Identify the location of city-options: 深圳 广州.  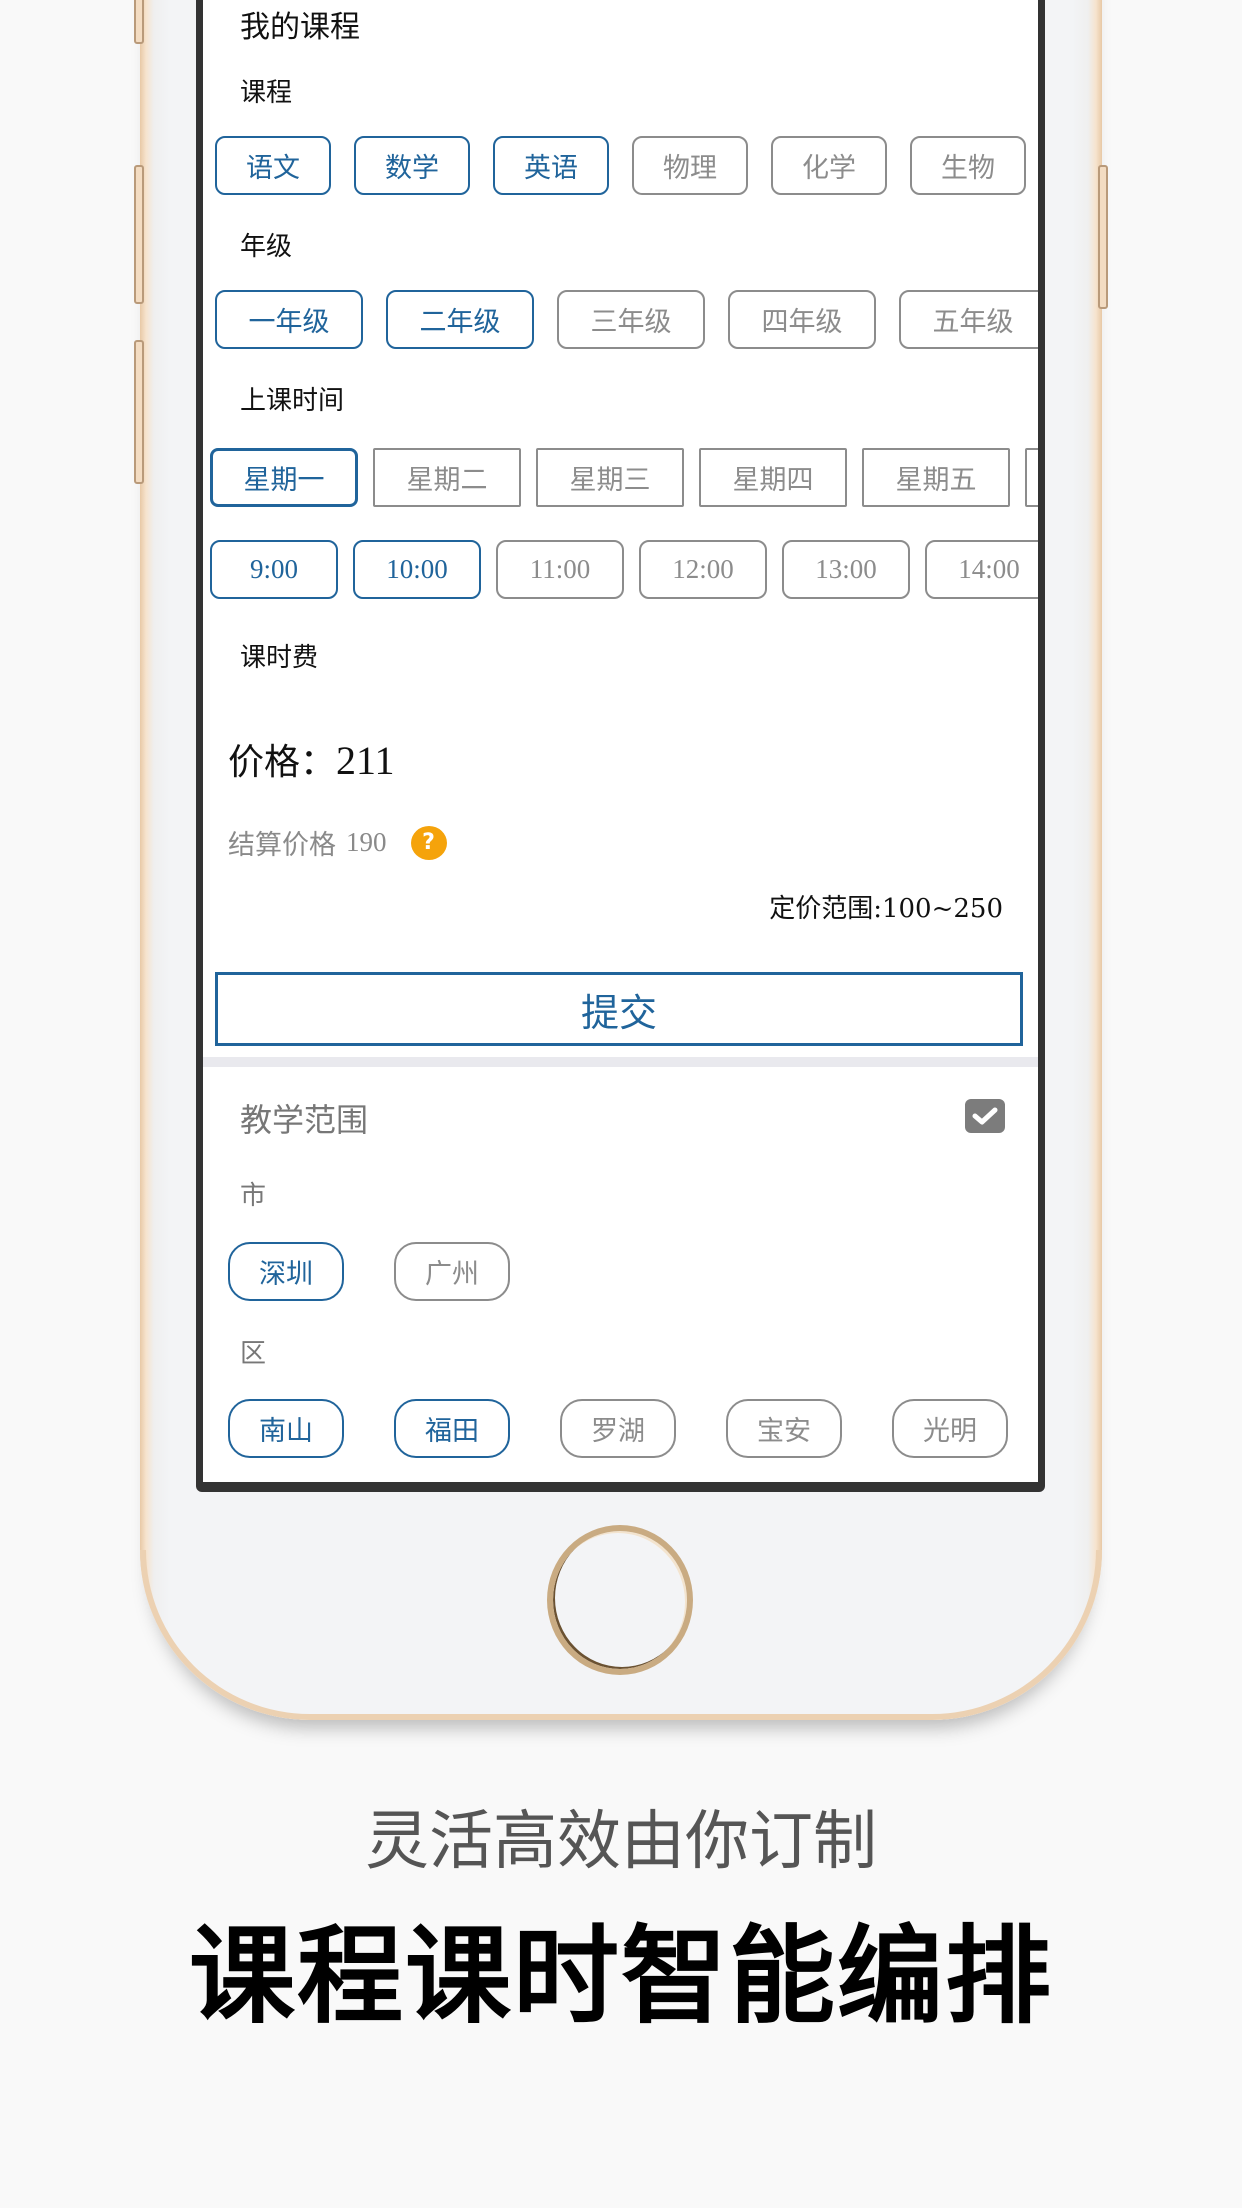
(369, 1271).